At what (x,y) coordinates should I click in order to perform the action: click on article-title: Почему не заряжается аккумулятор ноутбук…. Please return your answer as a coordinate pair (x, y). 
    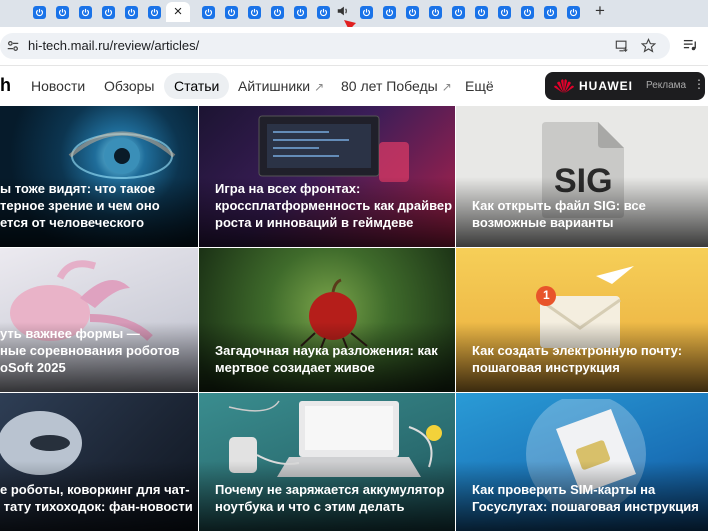
    Looking at the image, I should click on (329, 498).